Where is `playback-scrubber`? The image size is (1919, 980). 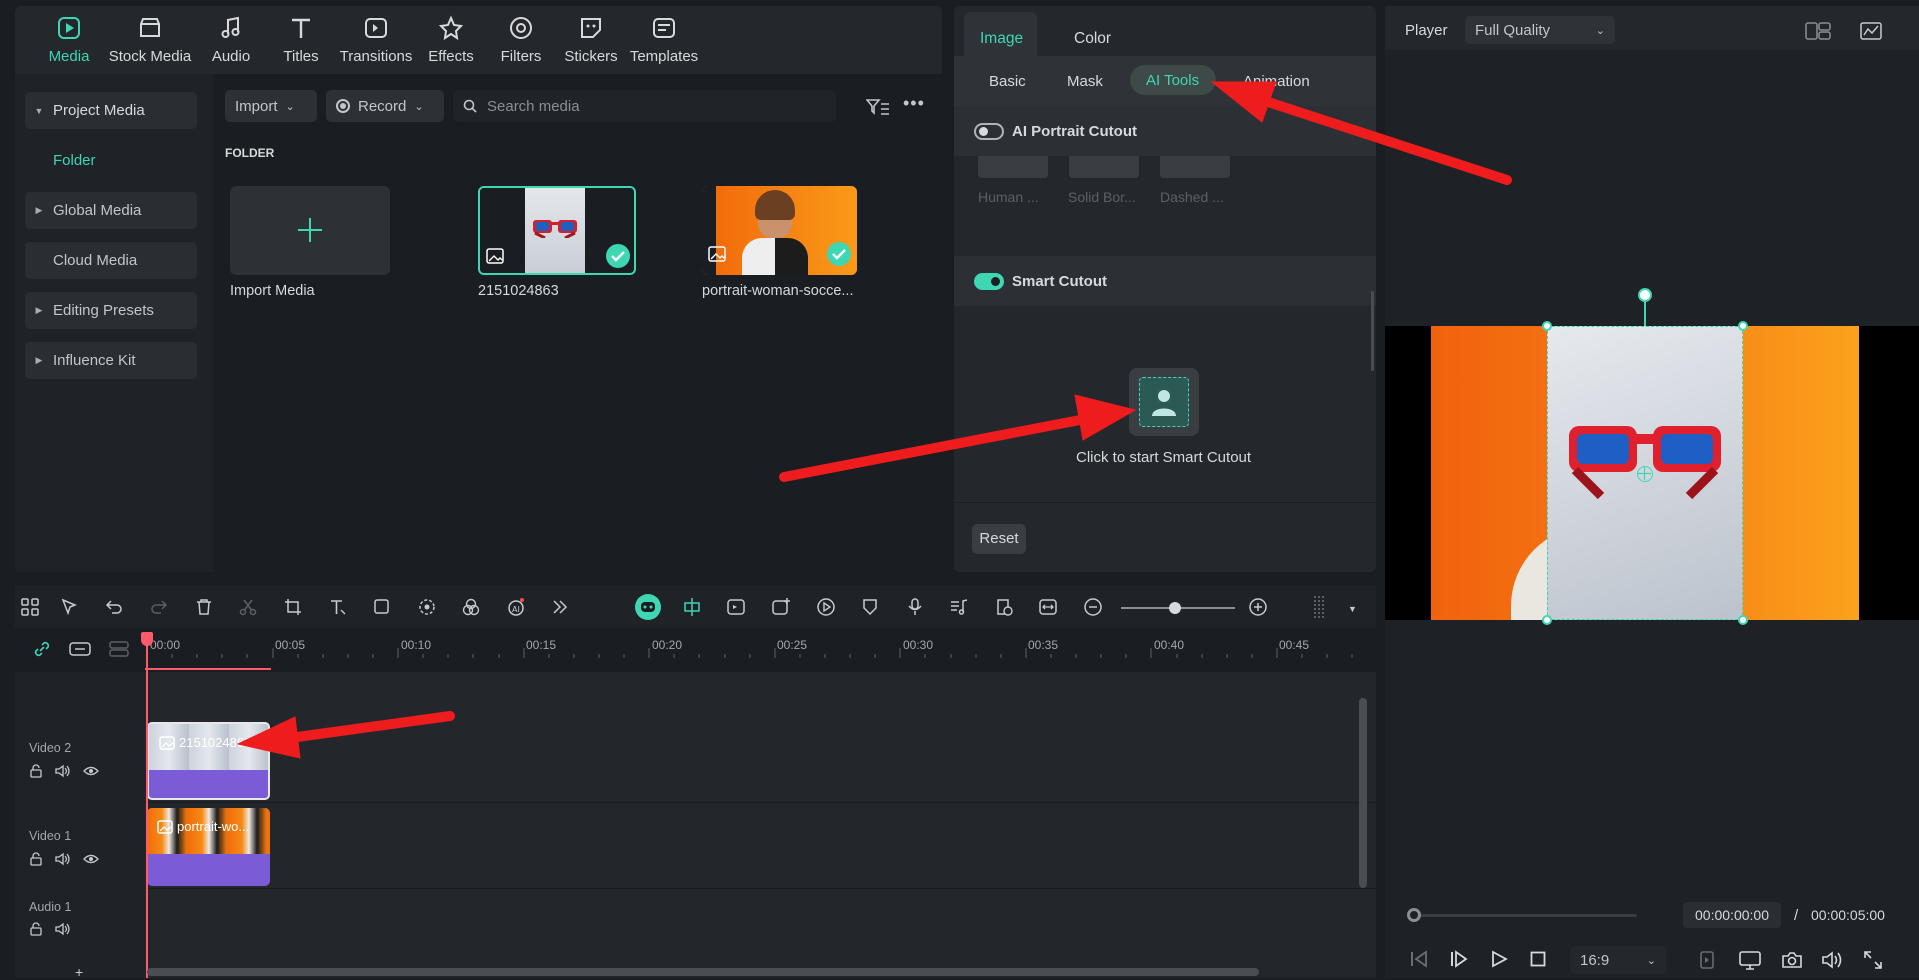
playback-scrubber is located at coordinates (1522, 915).